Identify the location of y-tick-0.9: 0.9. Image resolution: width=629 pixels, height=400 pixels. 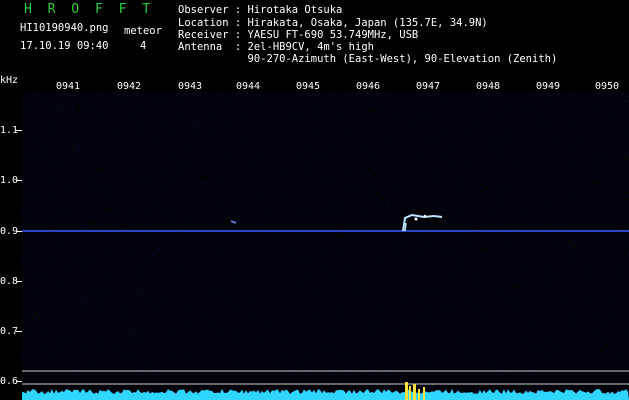
(9, 231).